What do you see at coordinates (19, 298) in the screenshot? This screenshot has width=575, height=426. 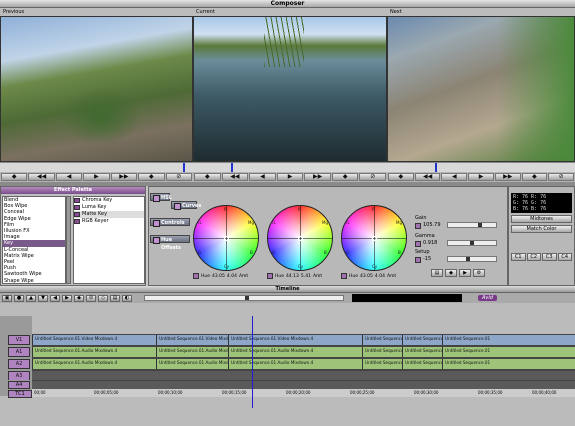 I see `record-icon: ●` at bounding box center [19, 298].